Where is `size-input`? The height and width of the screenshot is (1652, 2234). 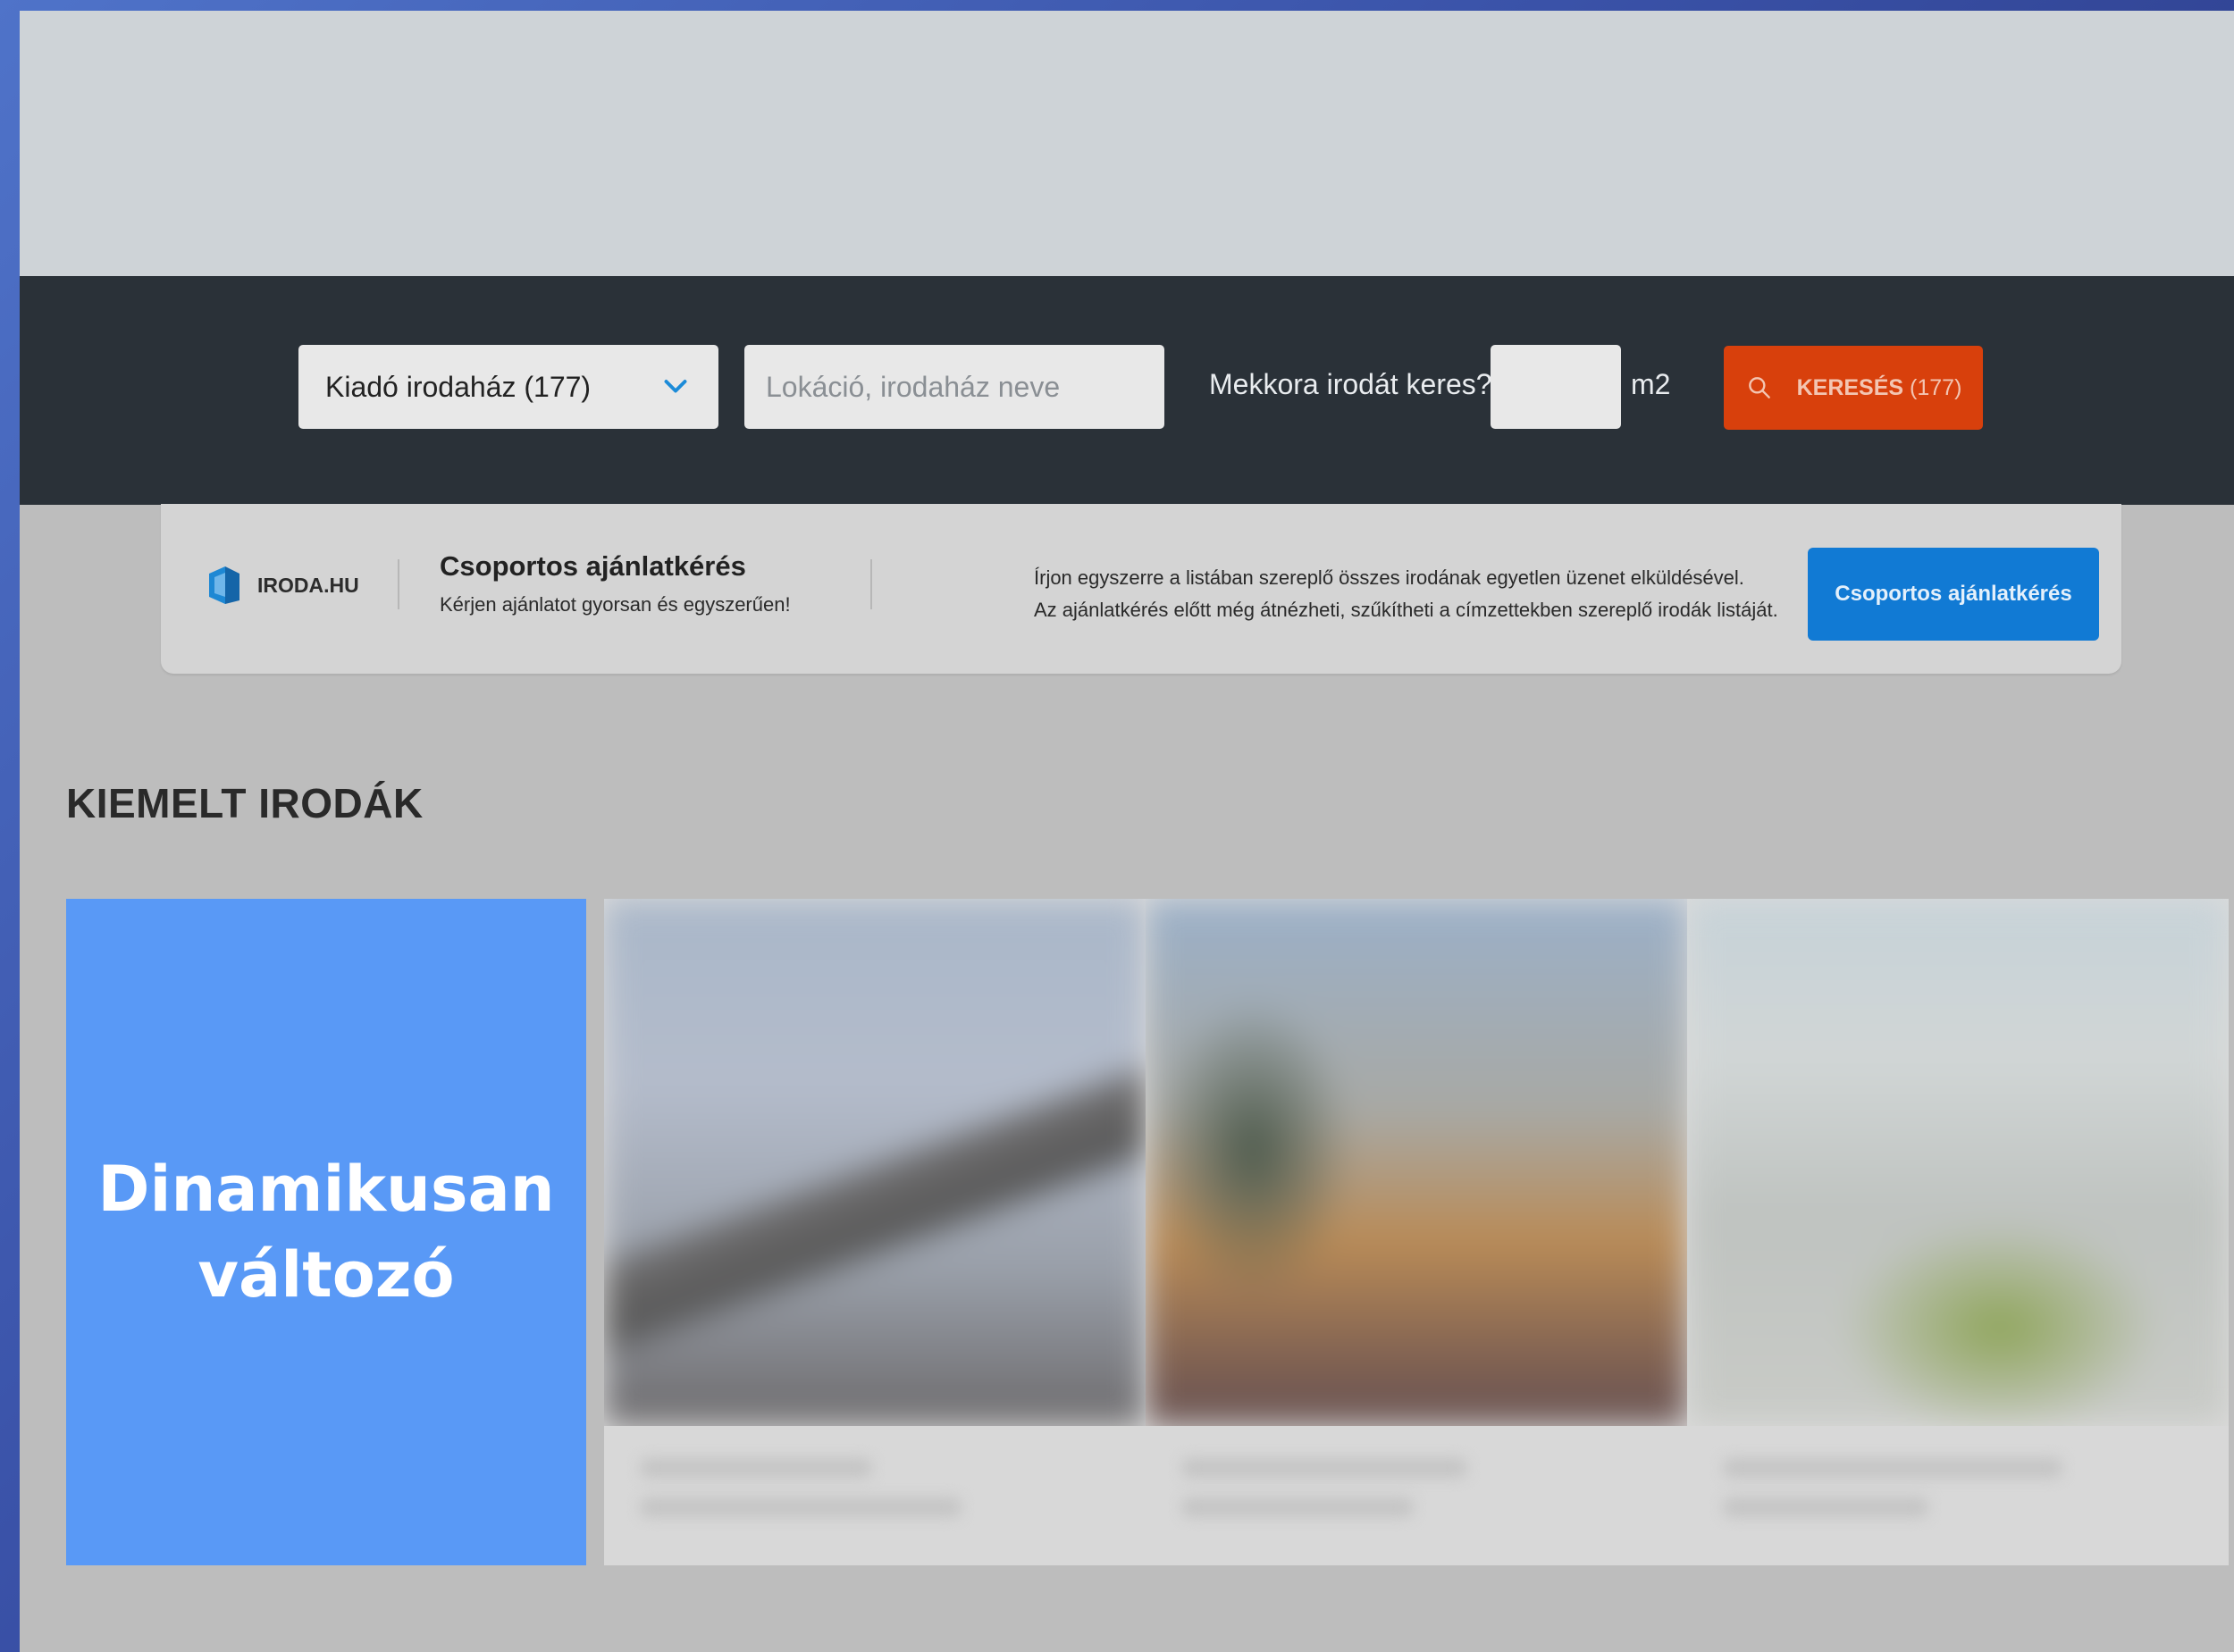 size-input is located at coordinates (1556, 387).